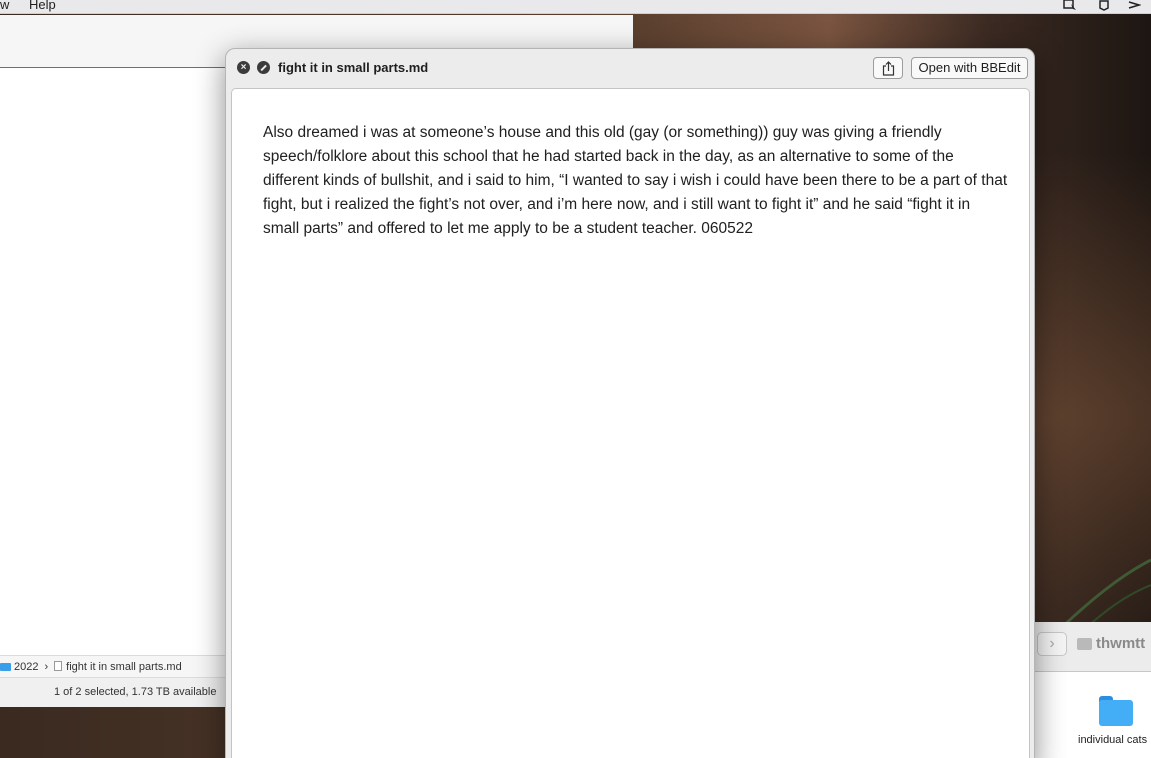 This screenshot has width=1151, height=758. Describe the element at coordinates (1121, 643) in the screenshot. I see `folder-title: thwmtt` at that location.